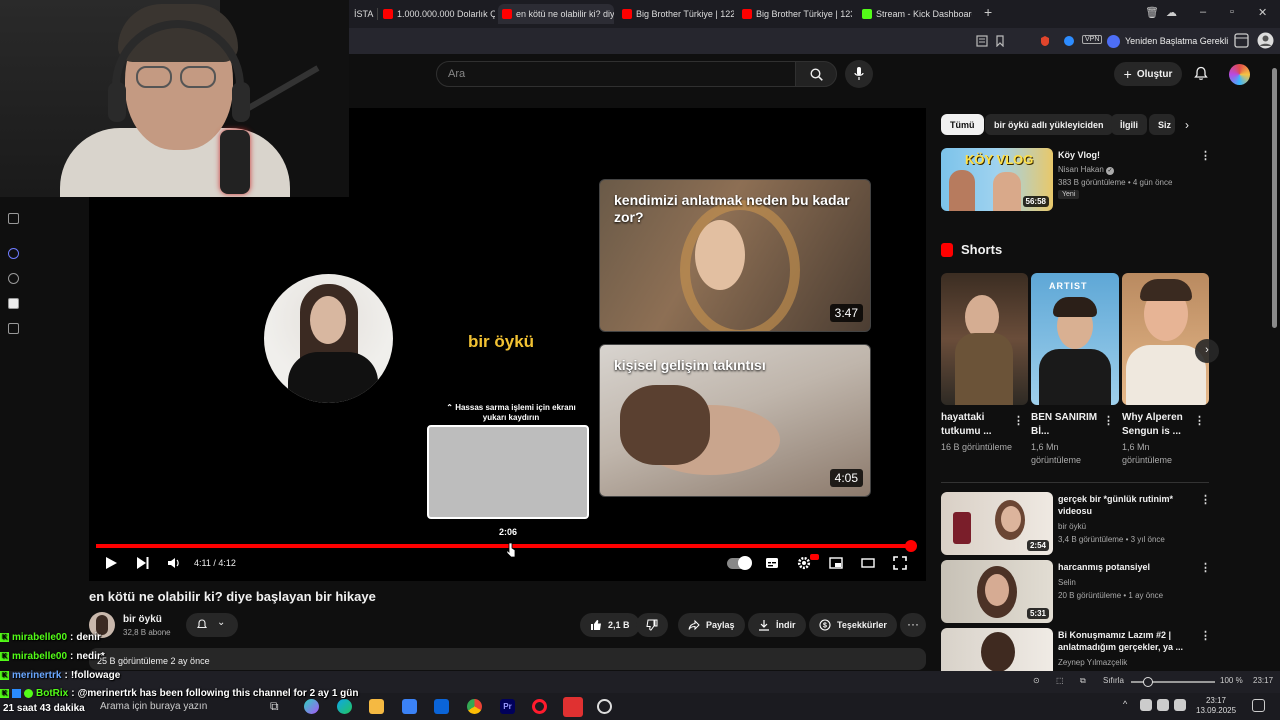 This screenshot has height=720, width=1280. Describe the element at coordinates (409, 706) in the screenshot. I see `store-icon` at that location.